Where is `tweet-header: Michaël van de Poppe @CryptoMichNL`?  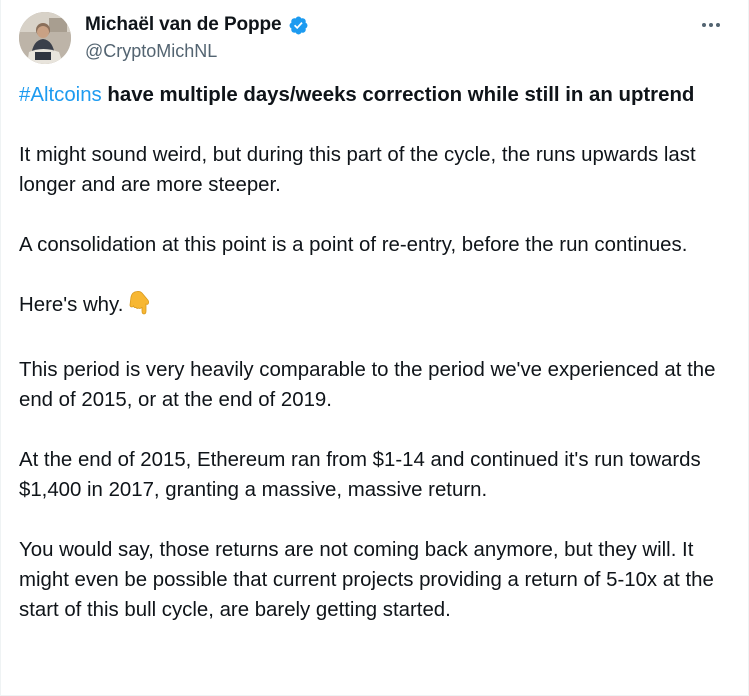 tweet-header: Michaël van de Poppe @CryptoMichNL is located at coordinates (374, 38).